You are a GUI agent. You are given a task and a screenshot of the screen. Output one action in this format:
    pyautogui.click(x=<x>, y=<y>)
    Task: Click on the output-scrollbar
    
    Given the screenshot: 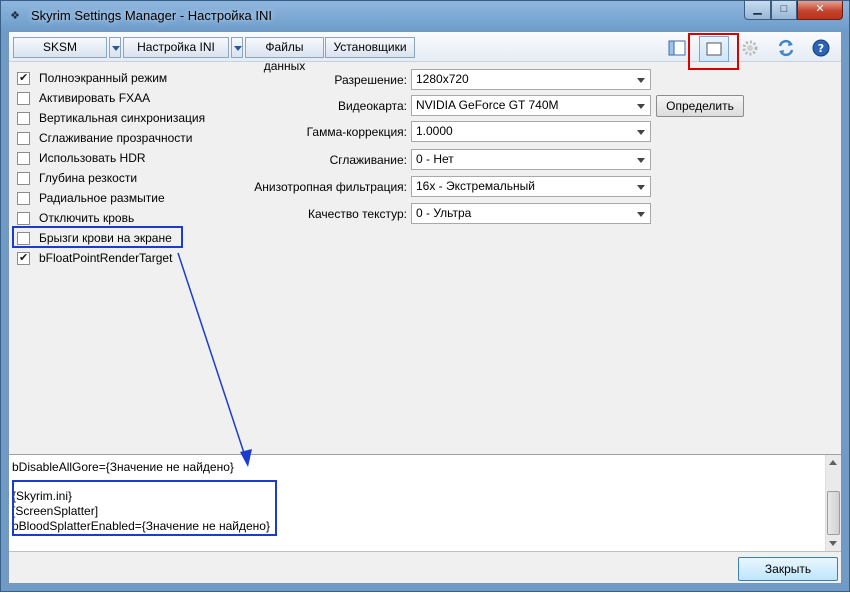 What is the action you would take?
    pyautogui.click(x=833, y=503)
    